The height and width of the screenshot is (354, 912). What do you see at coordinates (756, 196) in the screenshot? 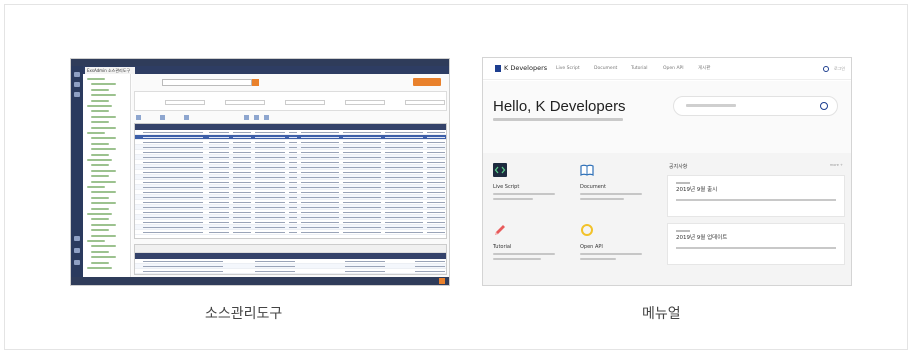
I see `news-item: 2019년 9월 출시` at bounding box center [756, 196].